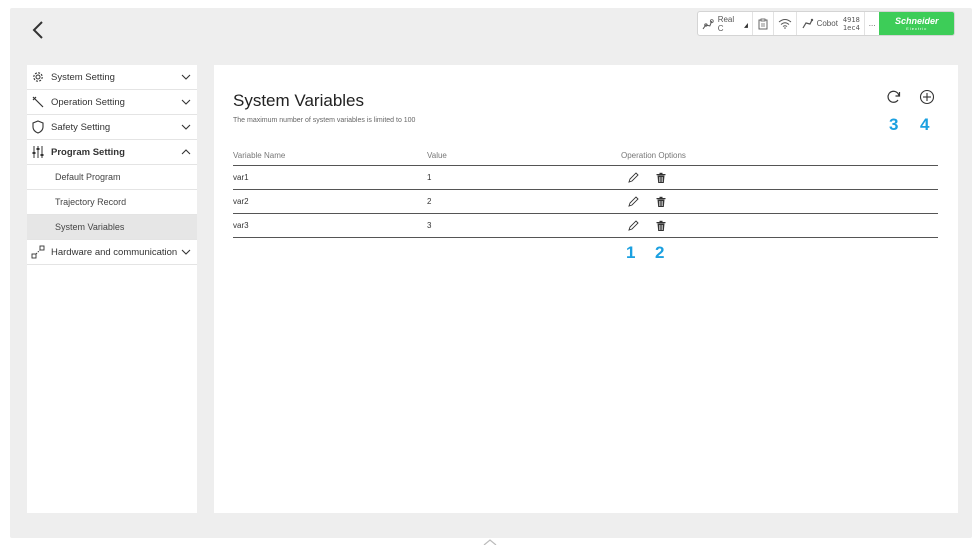  What do you see at coordinates (437, 155) in the screenshot?
I see `column-header-value: Value` at bounding box center [437, 155].